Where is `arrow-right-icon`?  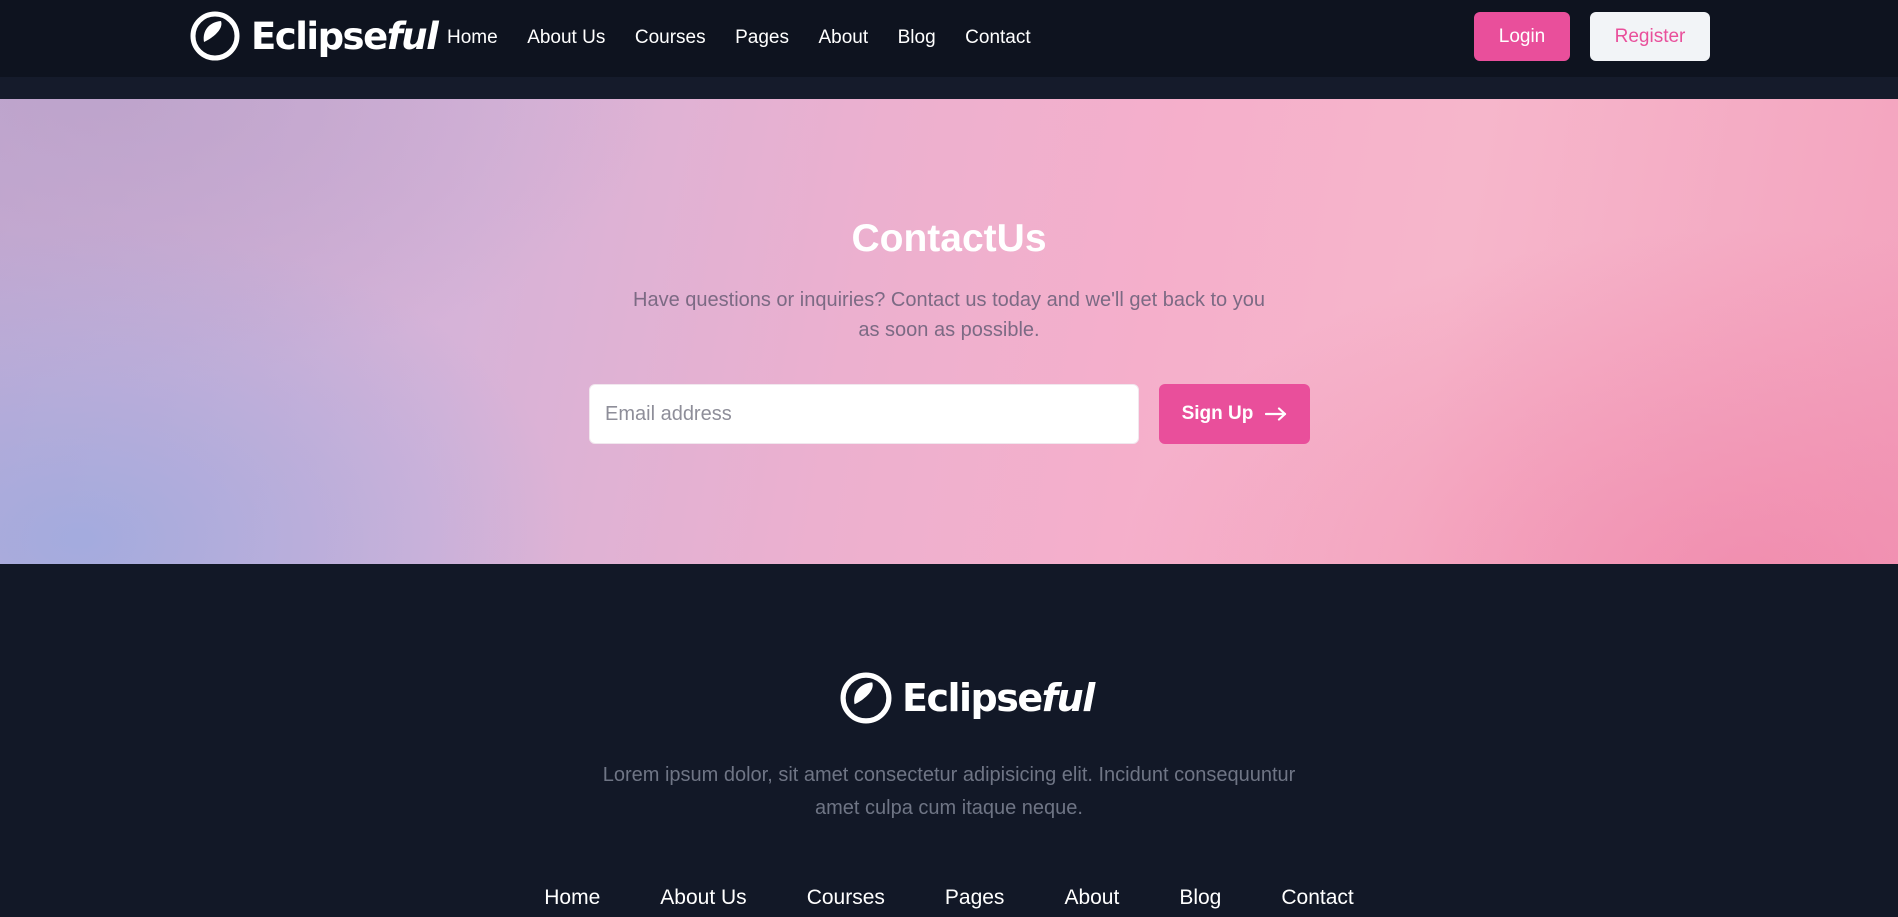
arrow-right-icon is located at coordinates (1276, 414).